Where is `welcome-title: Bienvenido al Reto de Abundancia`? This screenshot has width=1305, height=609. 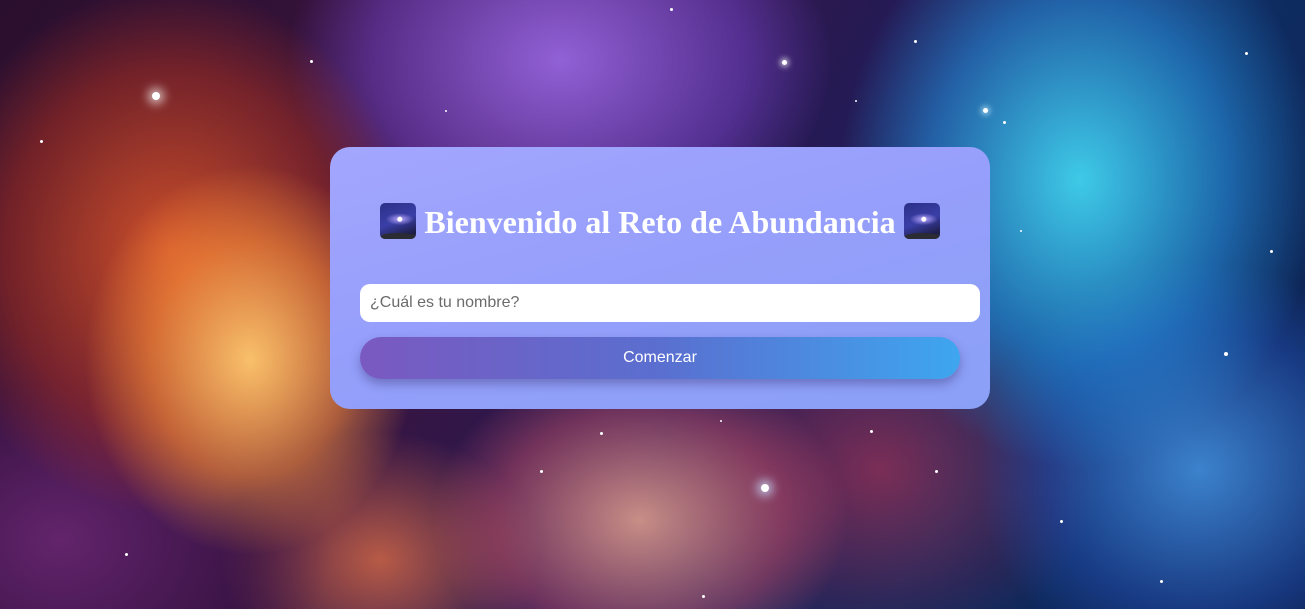 welcome-title: Bienvenido al Reto de Abundancia is located at coordinates (660, 222).